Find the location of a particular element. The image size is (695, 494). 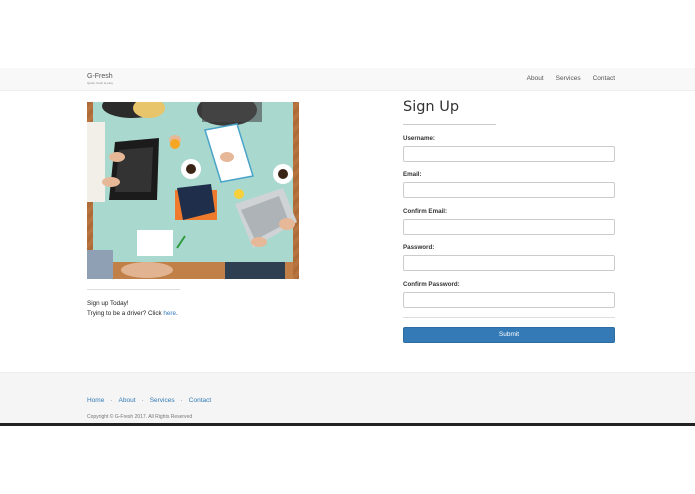

submit-button: Submit is located at coordinates (509, 335).